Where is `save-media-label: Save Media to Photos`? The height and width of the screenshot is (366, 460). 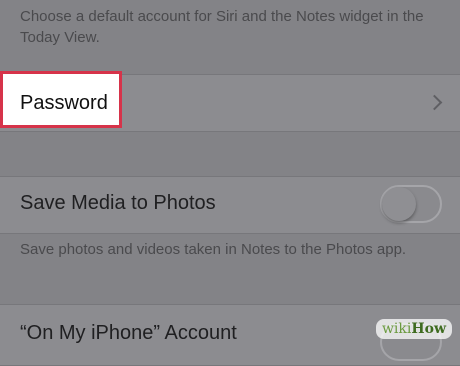 save-media-label: Save Media to Photos is located at coordinates (118, 203).